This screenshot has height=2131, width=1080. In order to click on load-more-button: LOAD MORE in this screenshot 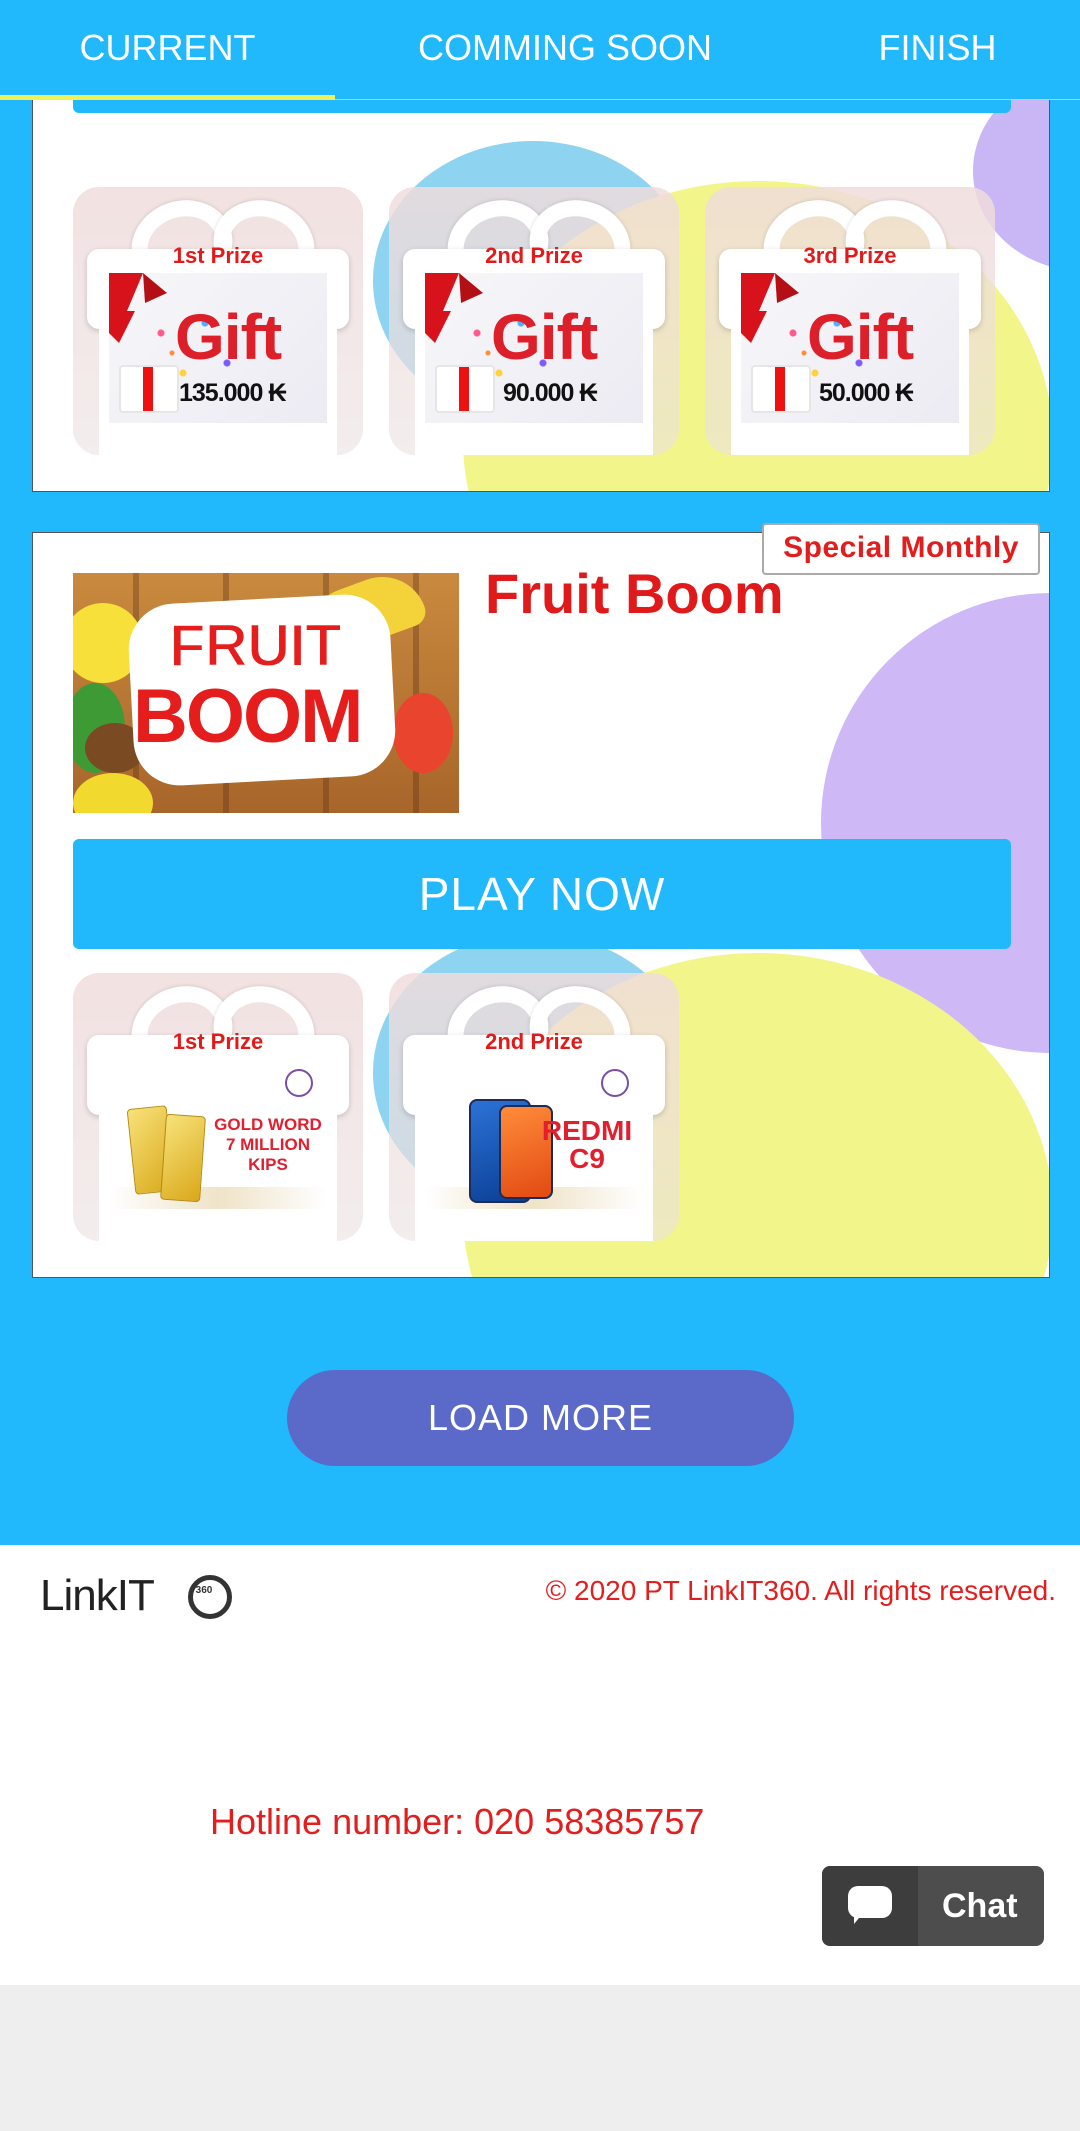, I will do `click(540, 1418)`.